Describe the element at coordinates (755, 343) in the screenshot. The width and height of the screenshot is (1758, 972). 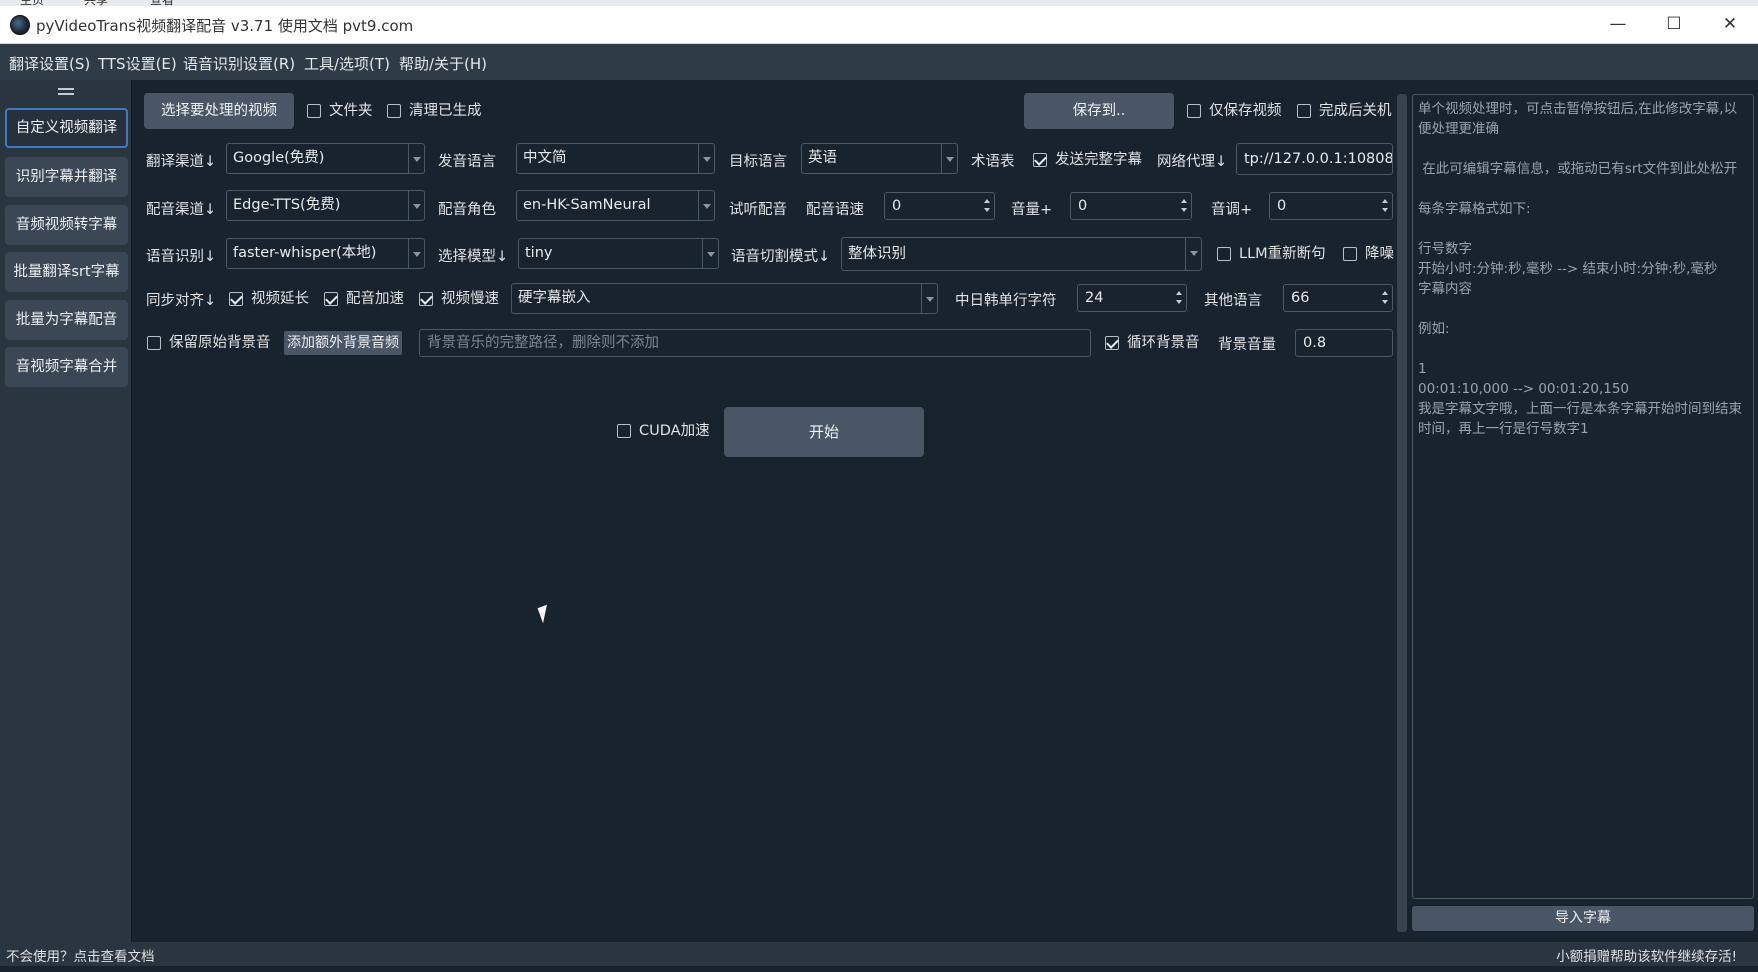
I see `bg-audio-path-input: 背景音乐的完整路径，删除则不添加` at that location.